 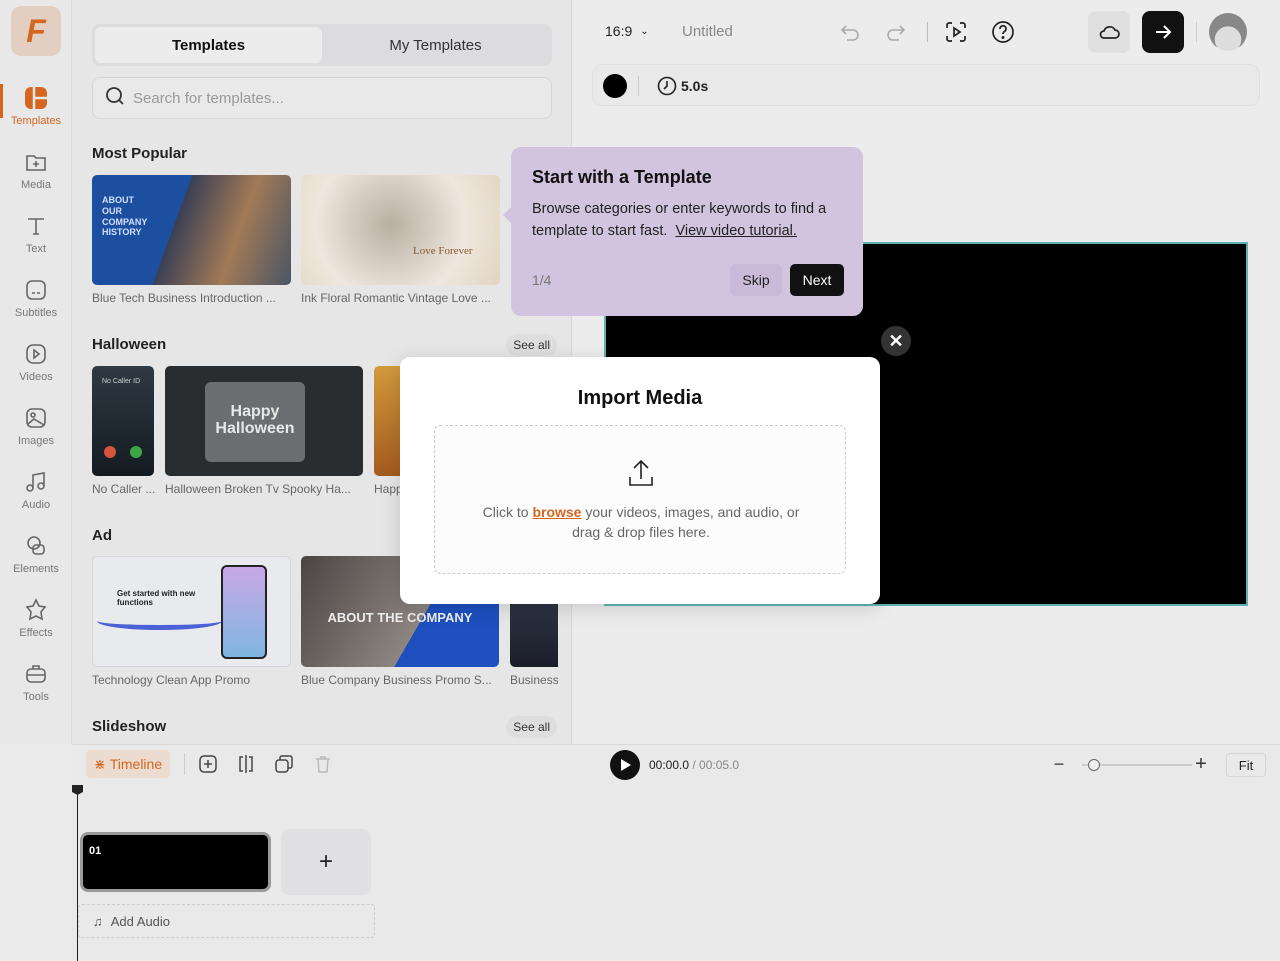 I want to click on play-icon, so click(x=626, y=765).